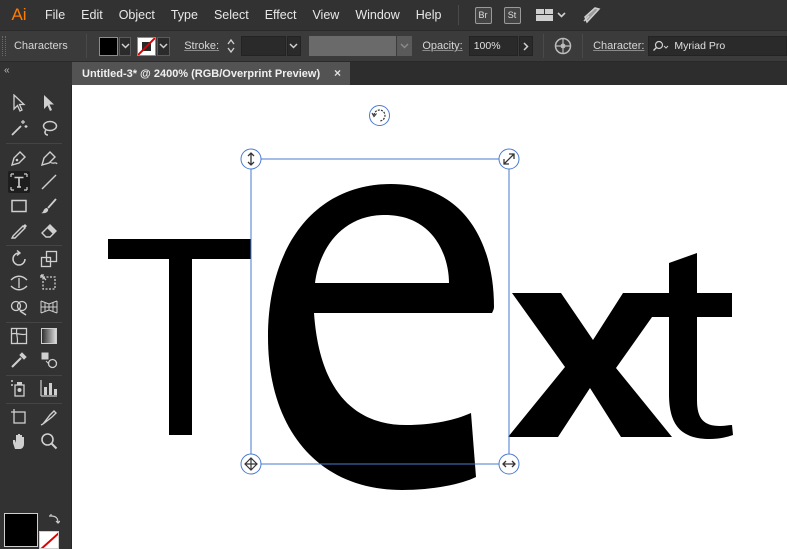  Describe the element at coordinates (54, 519) in the screenshot. I see `swap-colors-icon` at that location.